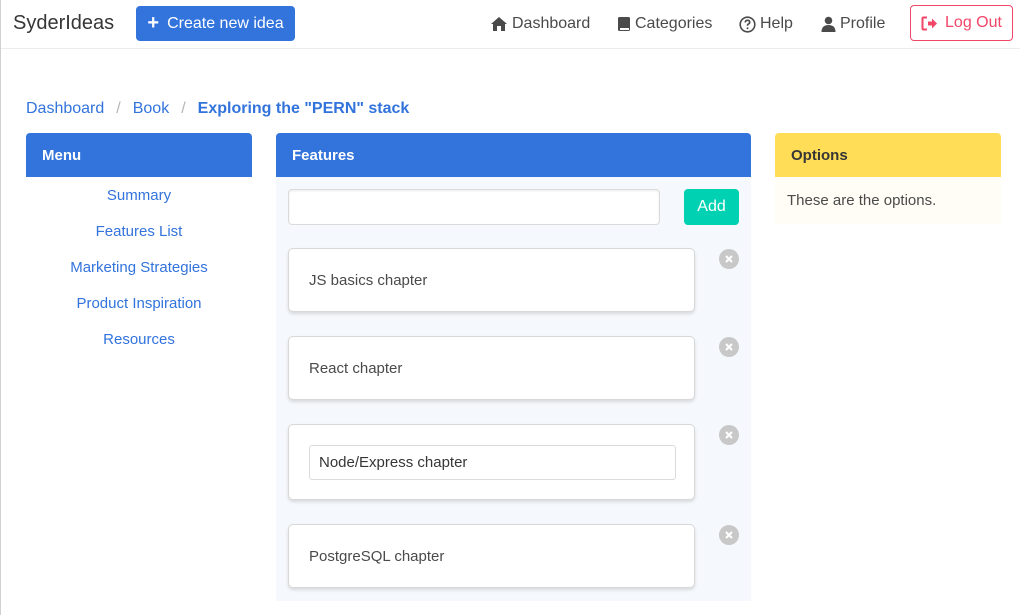 The image size is (1020, 615). I want to click on log-out-button: Log Out, so click(961, 23).